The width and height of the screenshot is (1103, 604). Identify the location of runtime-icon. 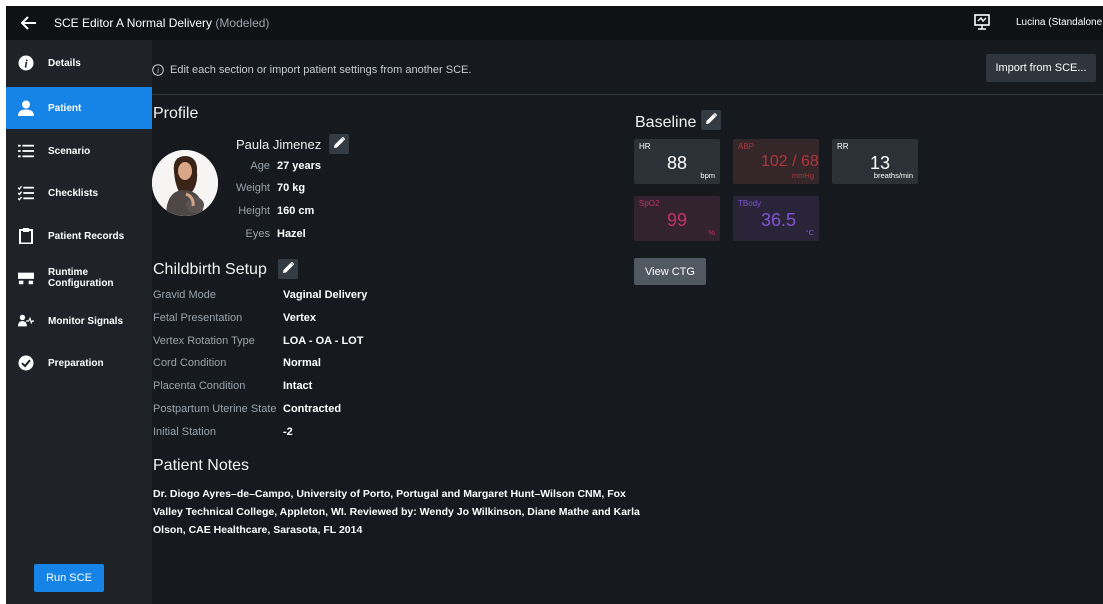
(26, 278).